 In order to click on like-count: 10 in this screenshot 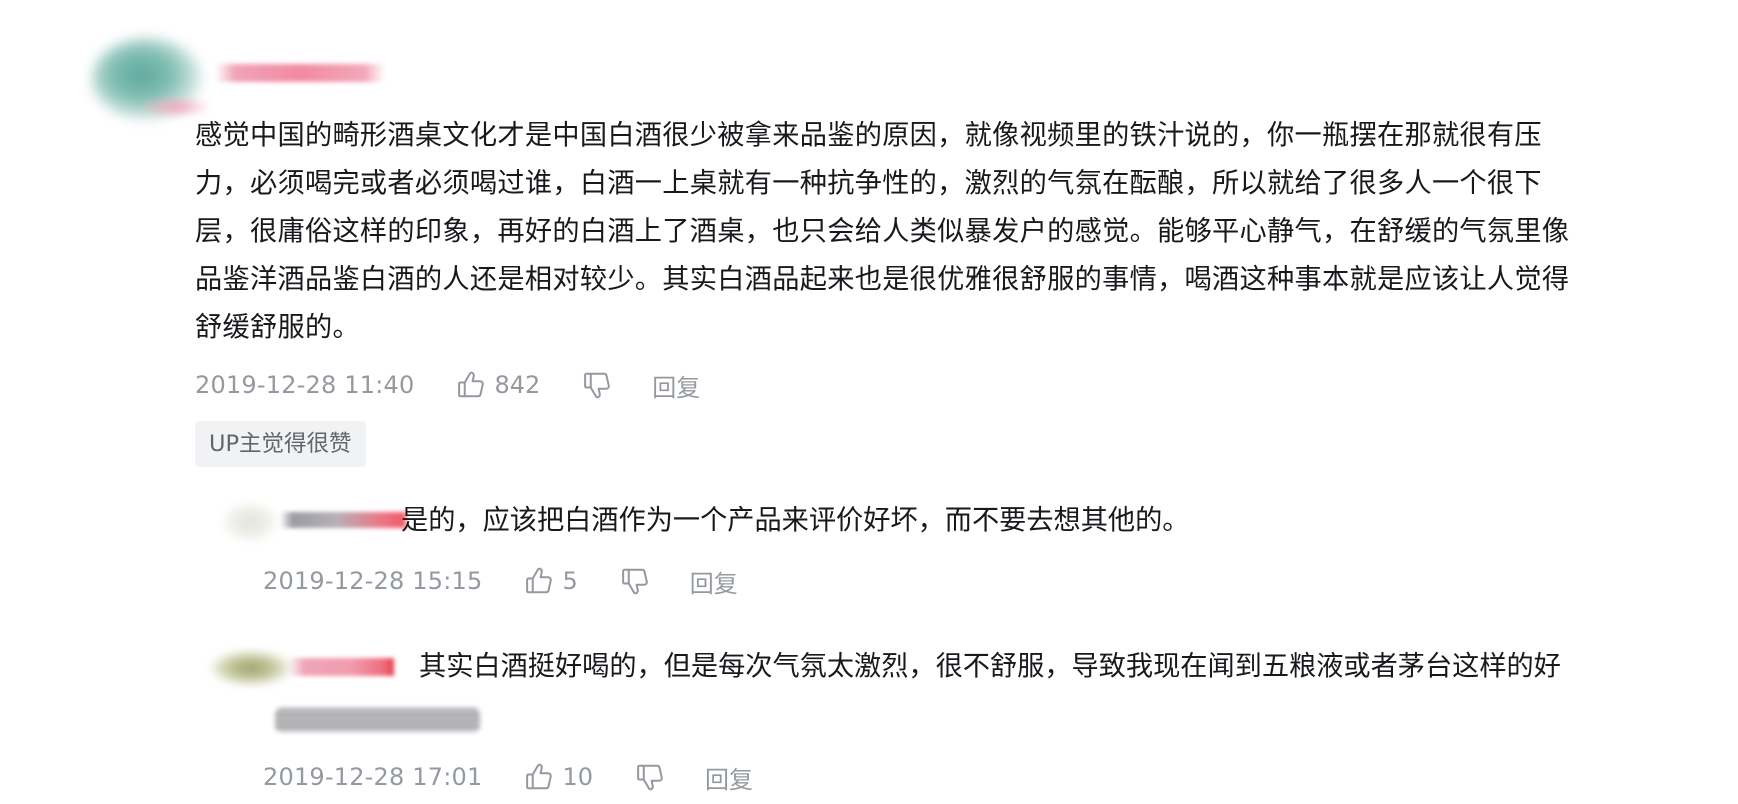, I will do `click(578, 777)`.